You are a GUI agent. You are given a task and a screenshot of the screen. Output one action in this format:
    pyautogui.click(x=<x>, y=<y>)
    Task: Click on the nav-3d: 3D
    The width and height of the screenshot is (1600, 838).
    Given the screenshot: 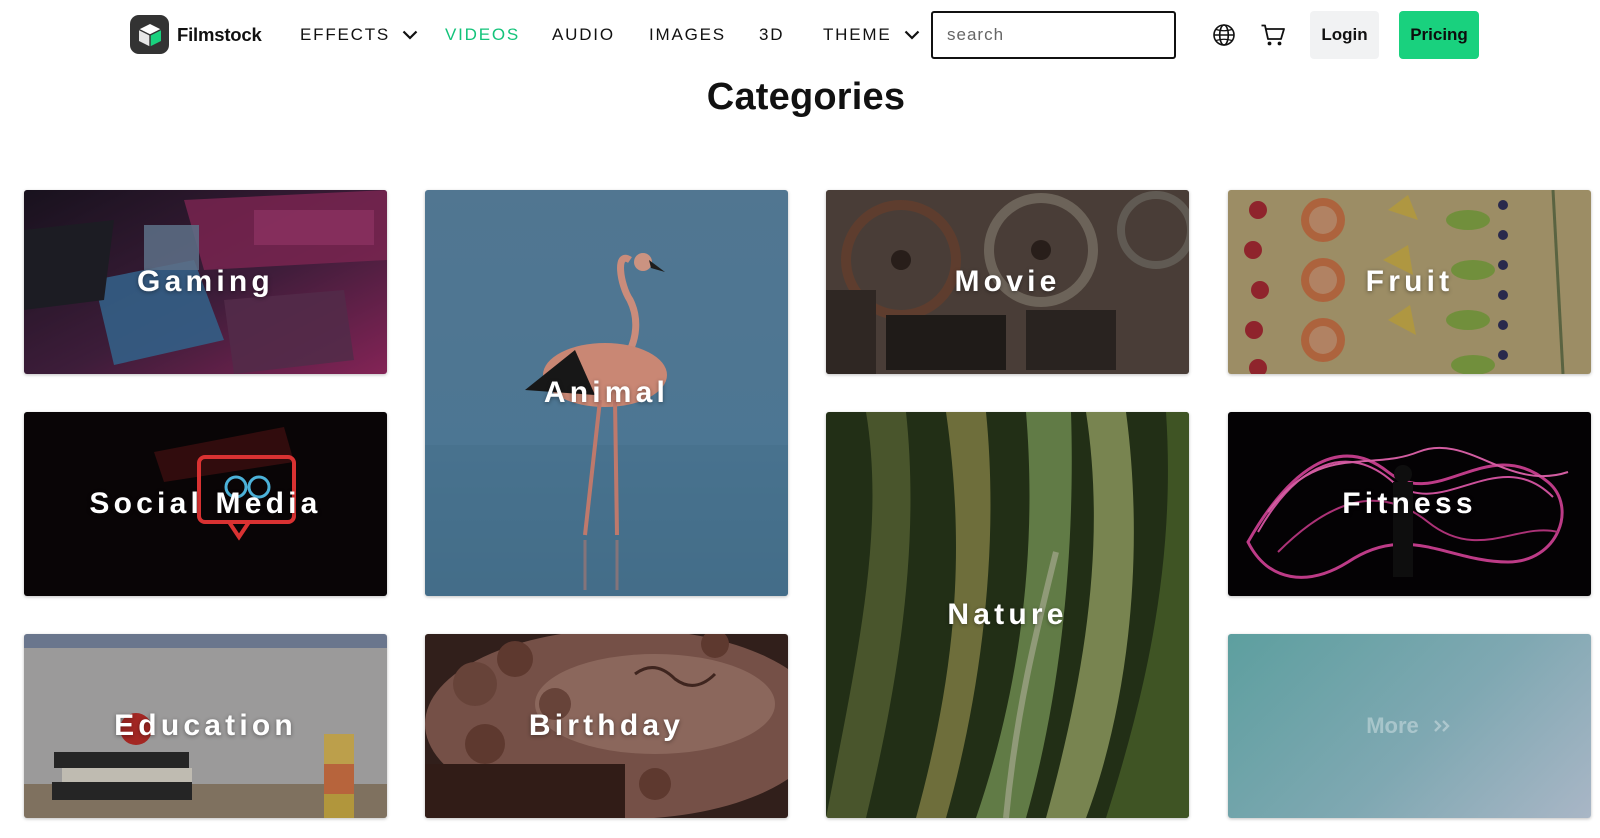 What is the action you would take?
    pyautogui.click(x=771, y=35)
    